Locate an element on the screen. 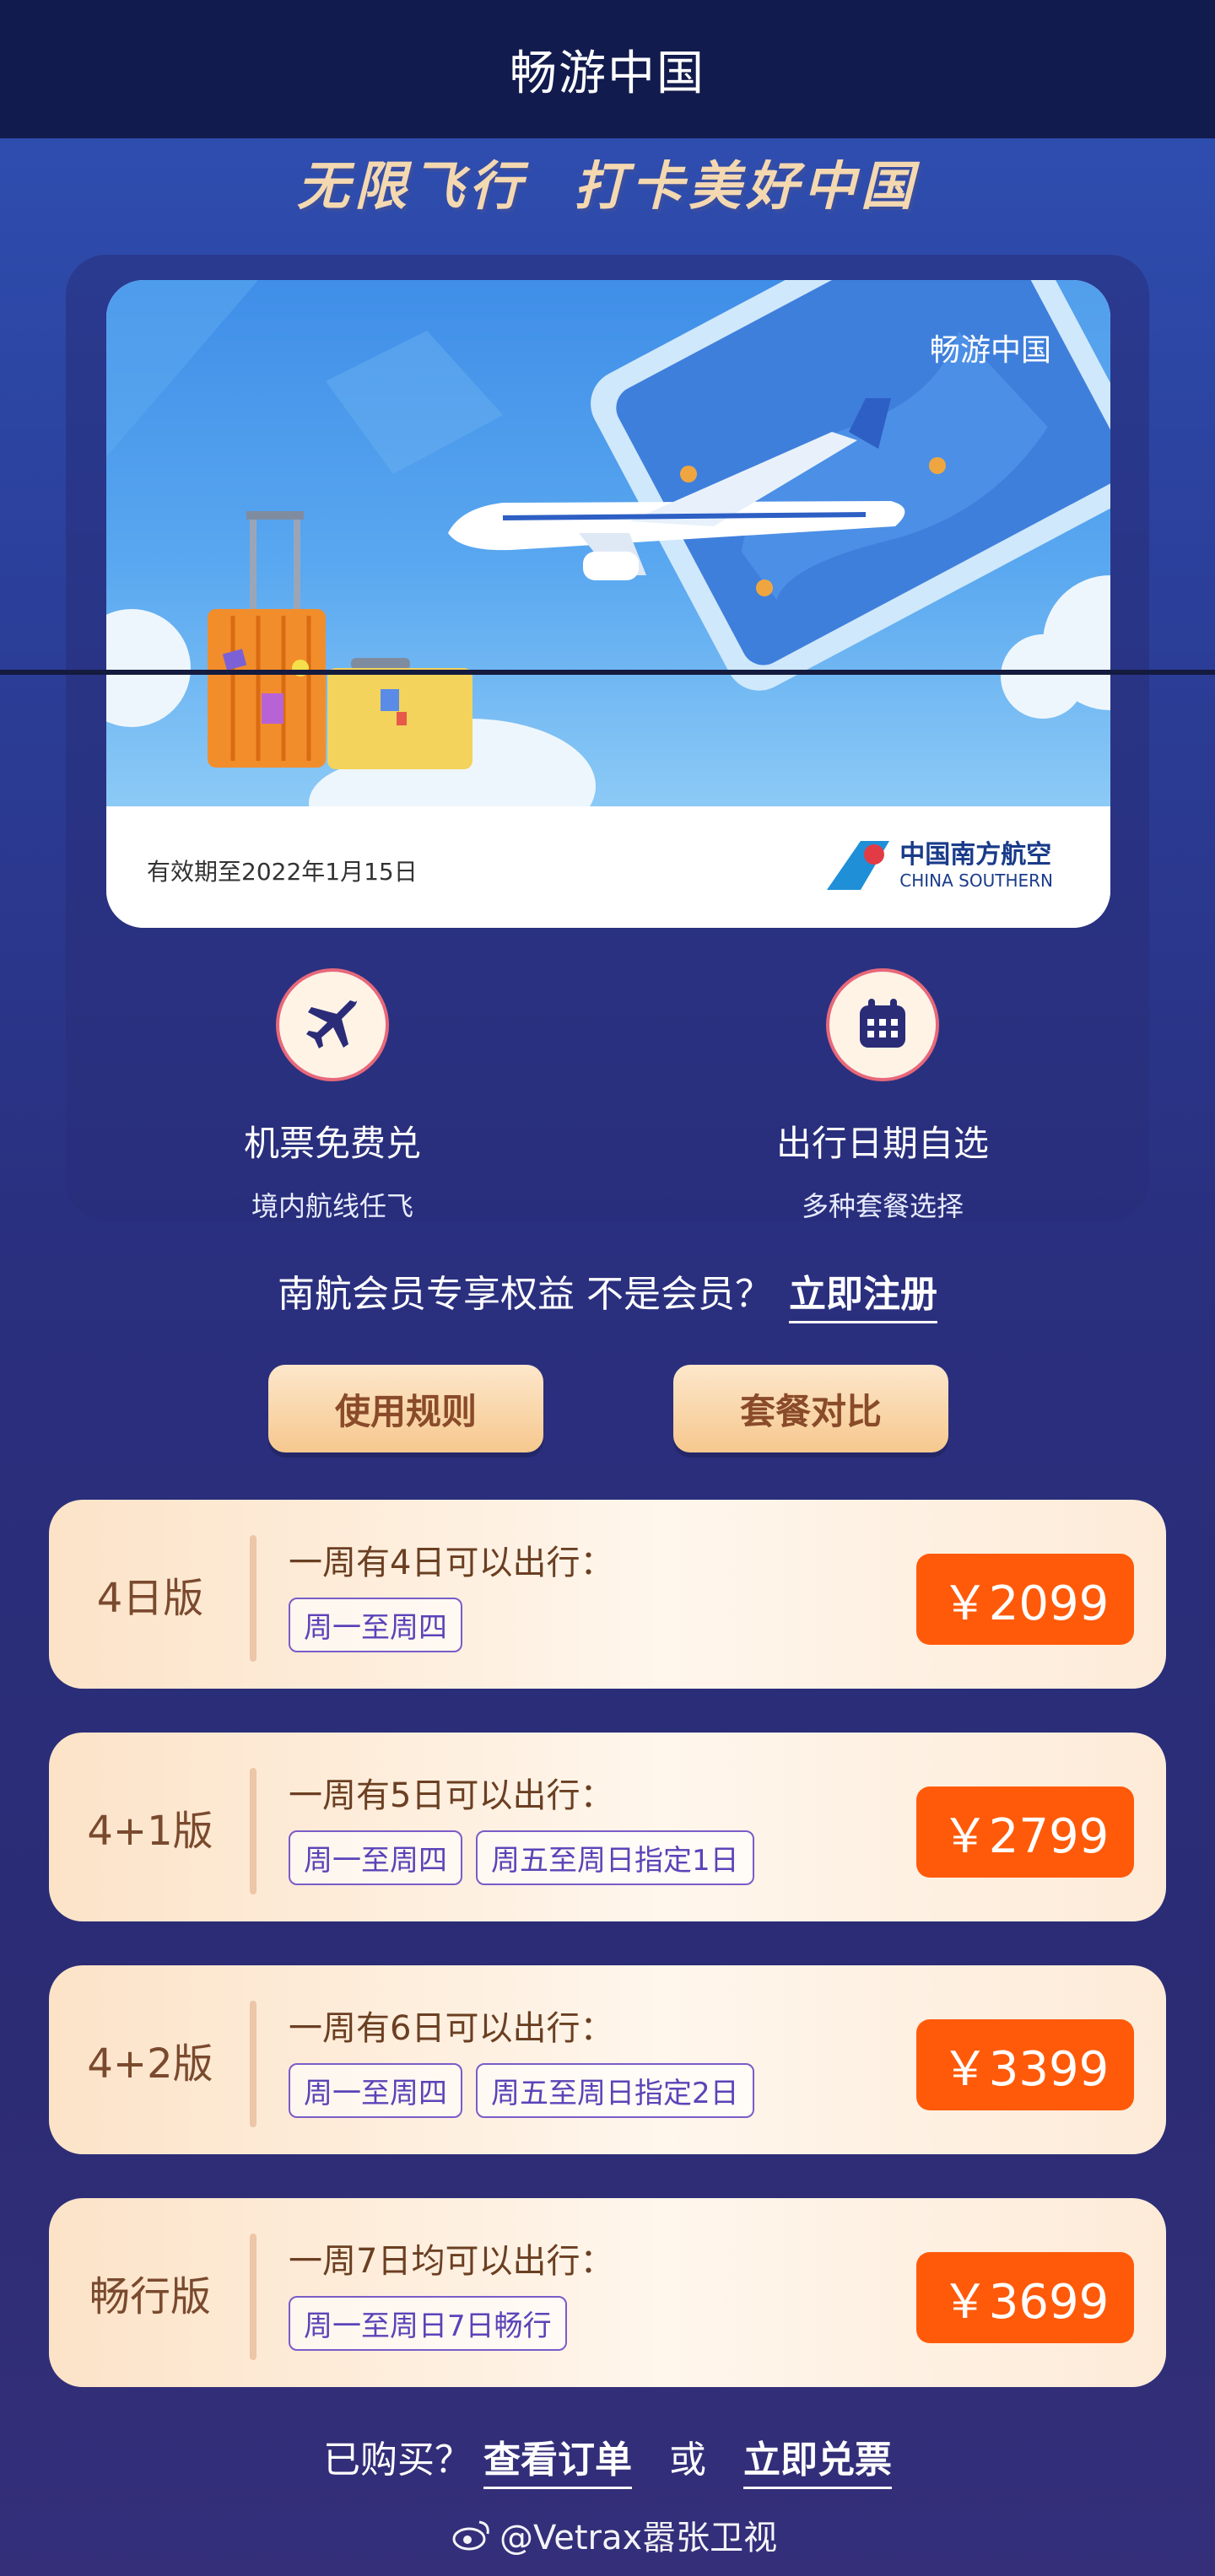  plan-name: 4+1版 is located at coordinates (150, 1831).